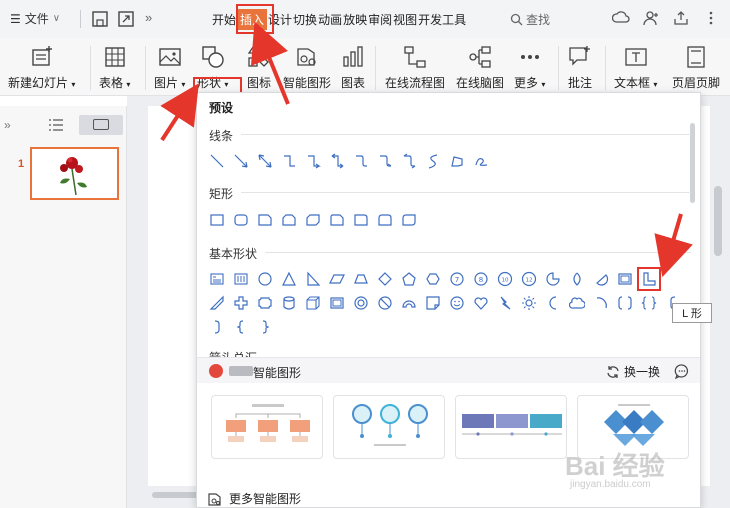 The image size is (730, 508). I want to click on shape-double-brace, so click(649, 303).